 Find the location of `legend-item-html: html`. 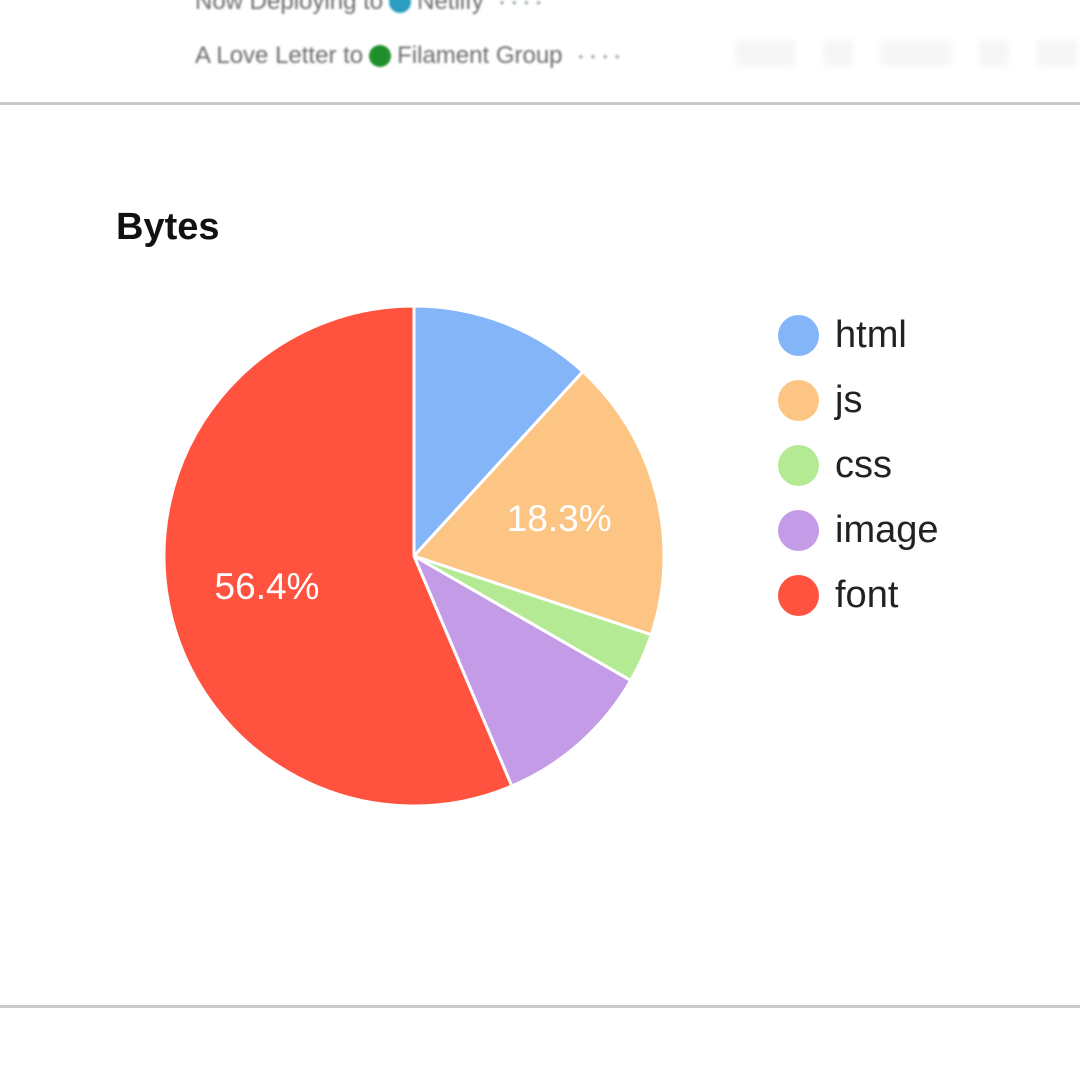

legend-item-html: html is located at coordinates (858, 335).